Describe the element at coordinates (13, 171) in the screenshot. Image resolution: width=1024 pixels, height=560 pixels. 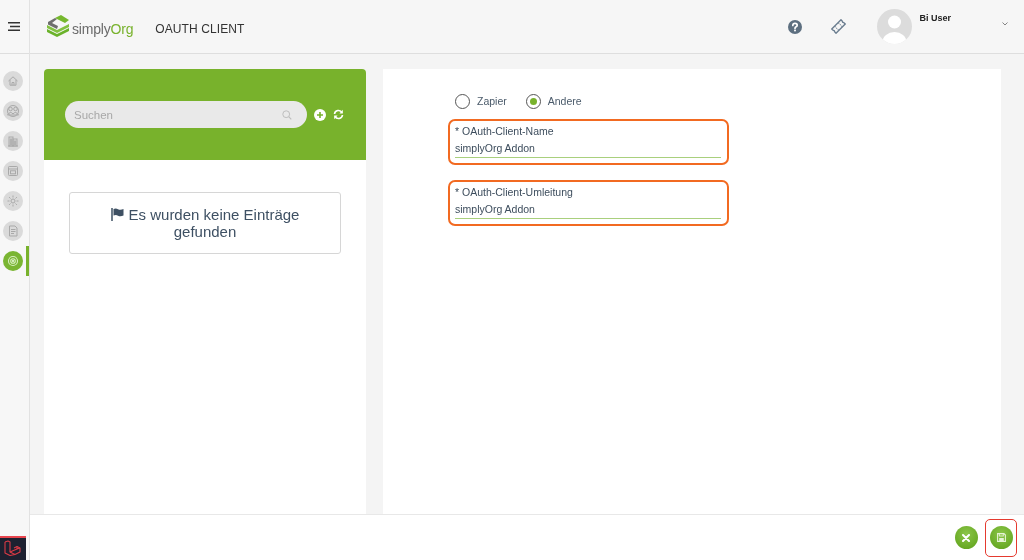
I see `calendar-icon` at that location.